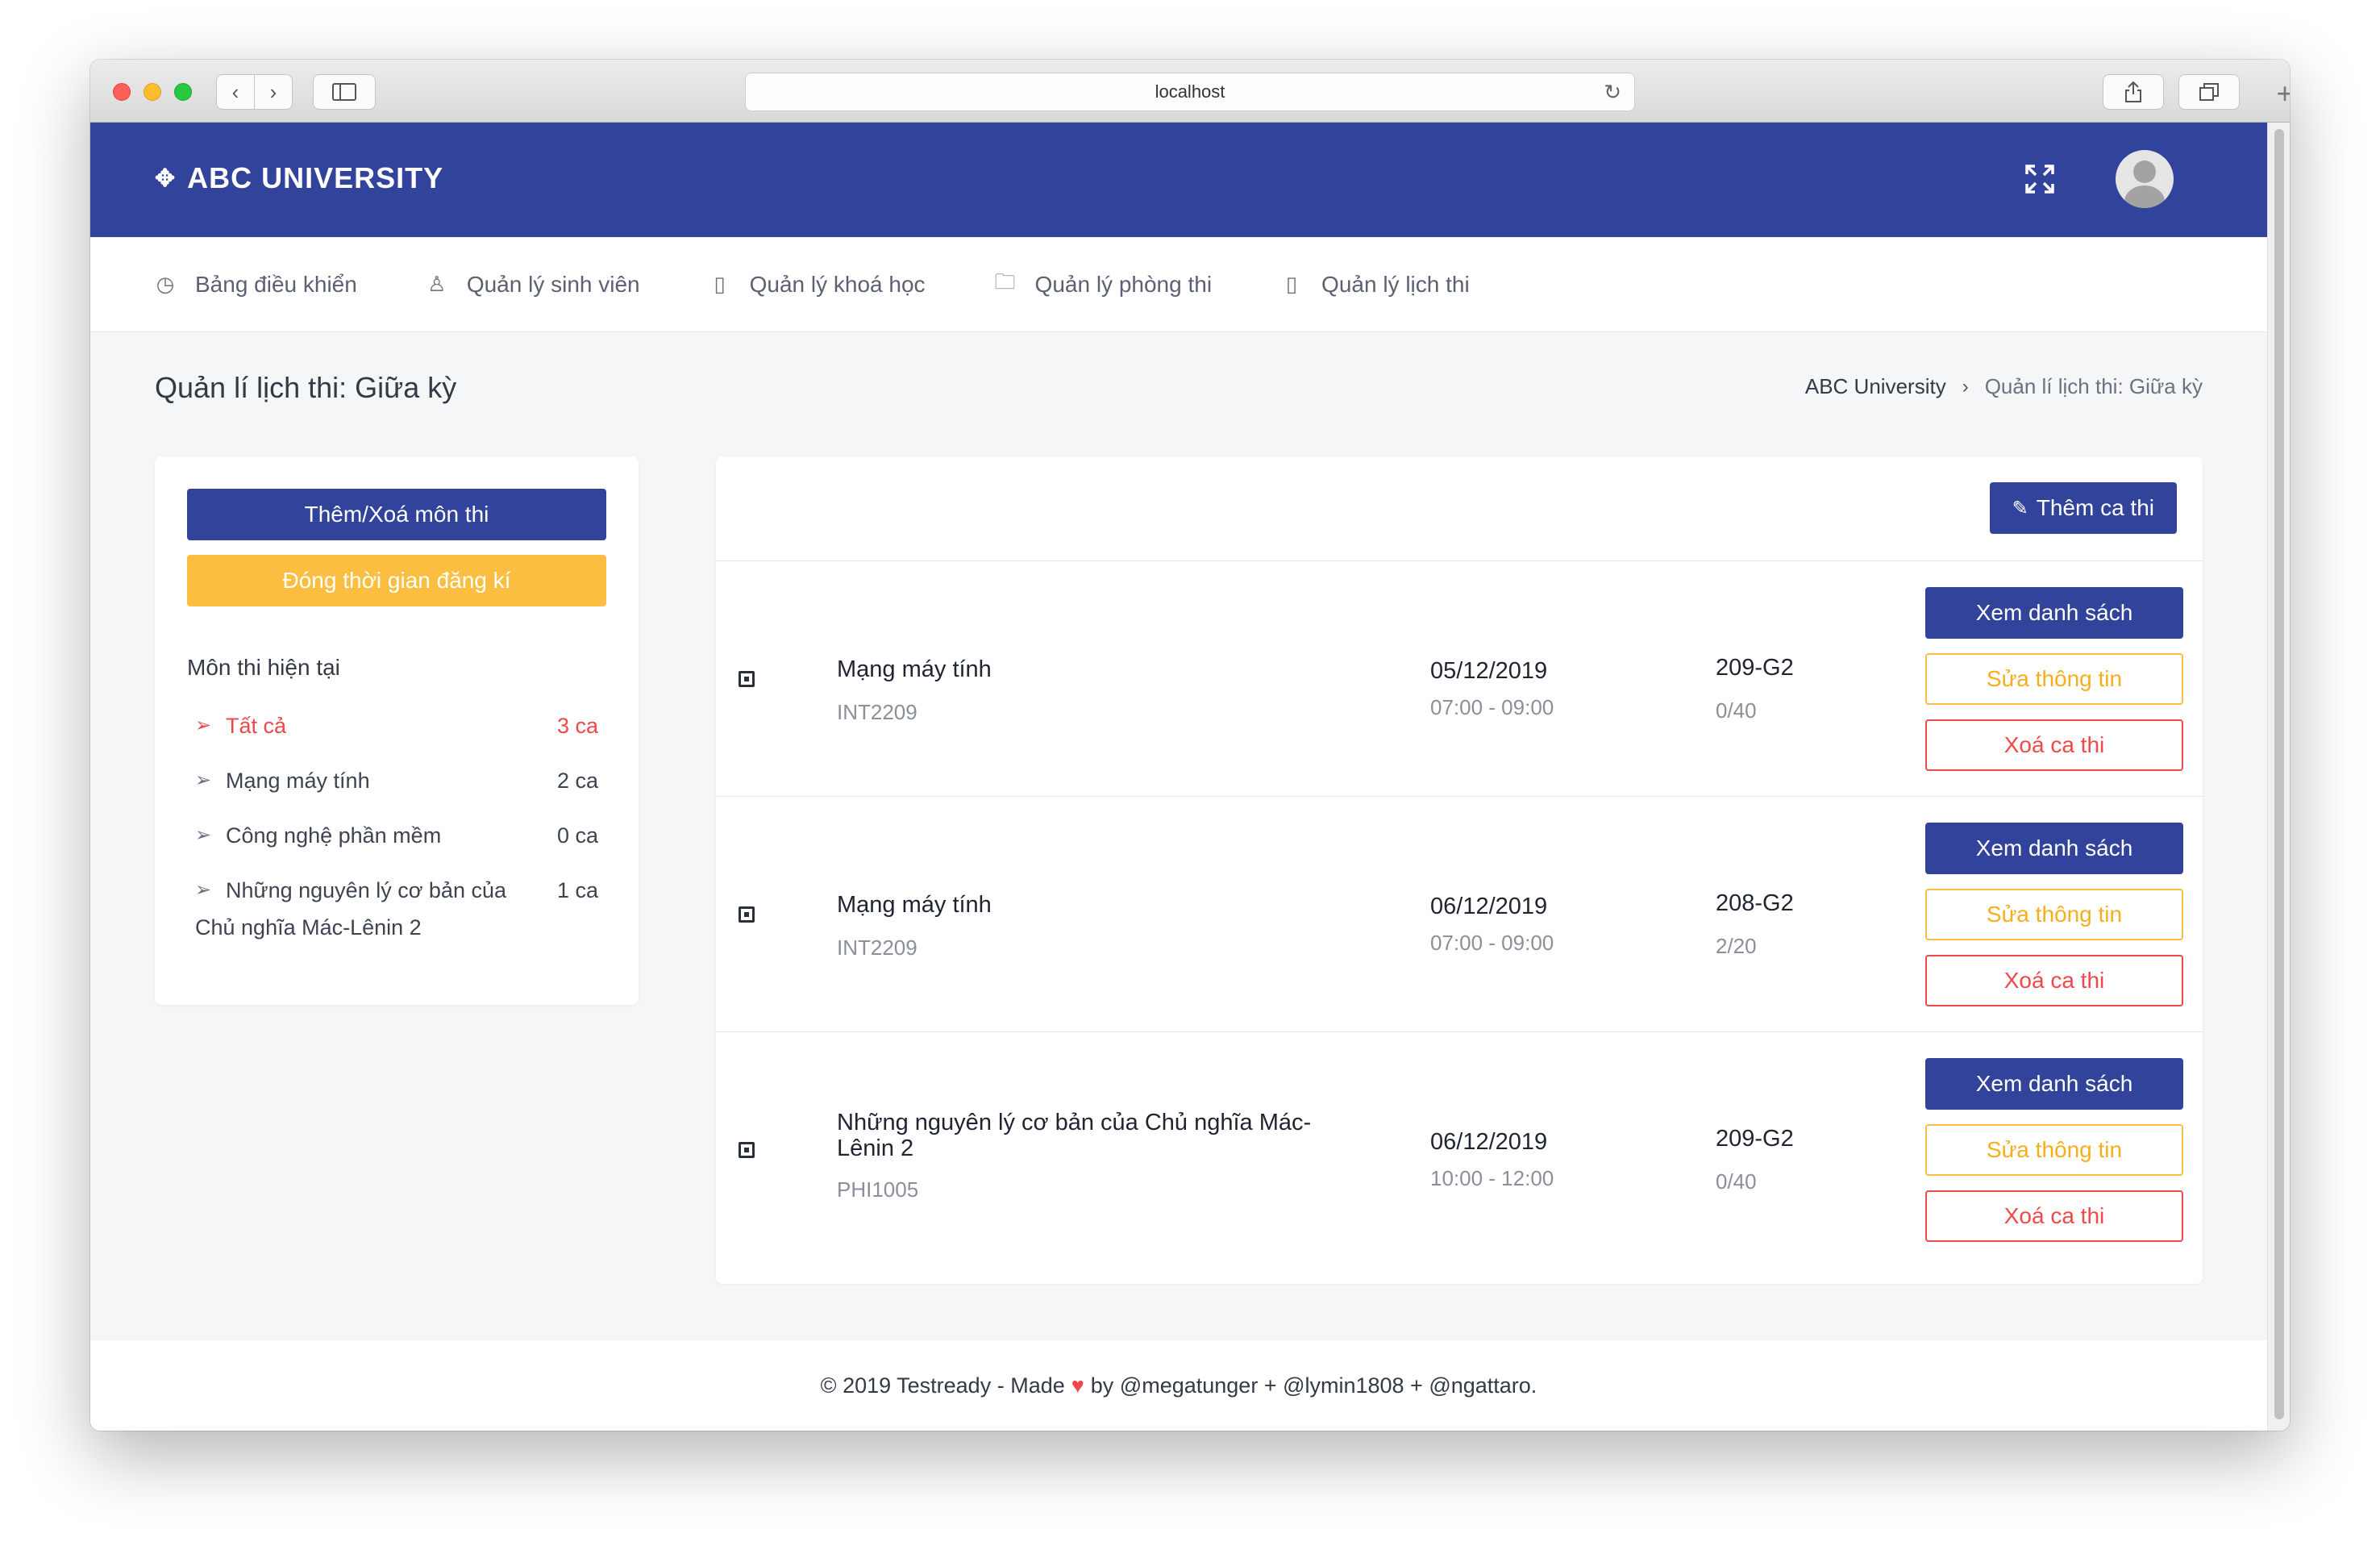 This screenshot has width=2380, height=1550. I want to click on folder-icon: 🗀, so click(1005, 281).